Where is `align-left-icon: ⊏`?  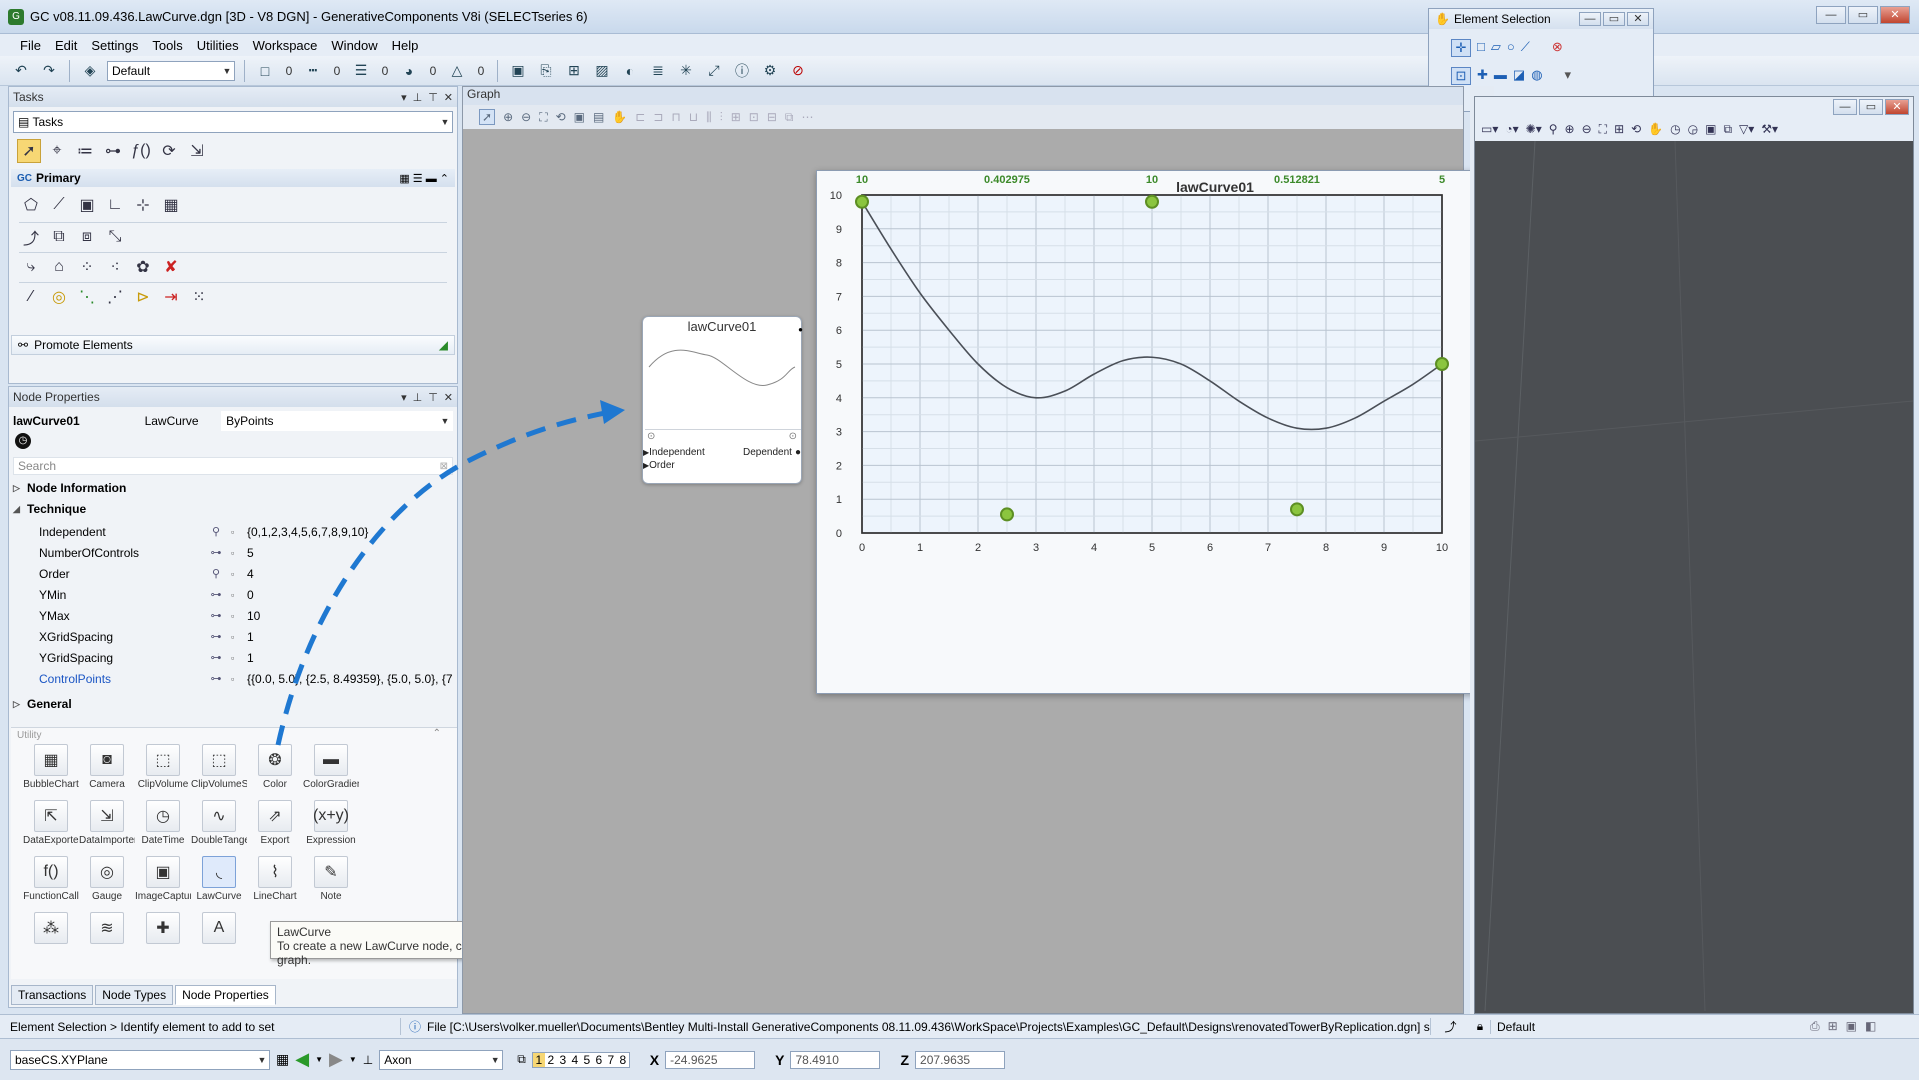
align-left-icon: ⊏ is located at coordinates (640, 117).